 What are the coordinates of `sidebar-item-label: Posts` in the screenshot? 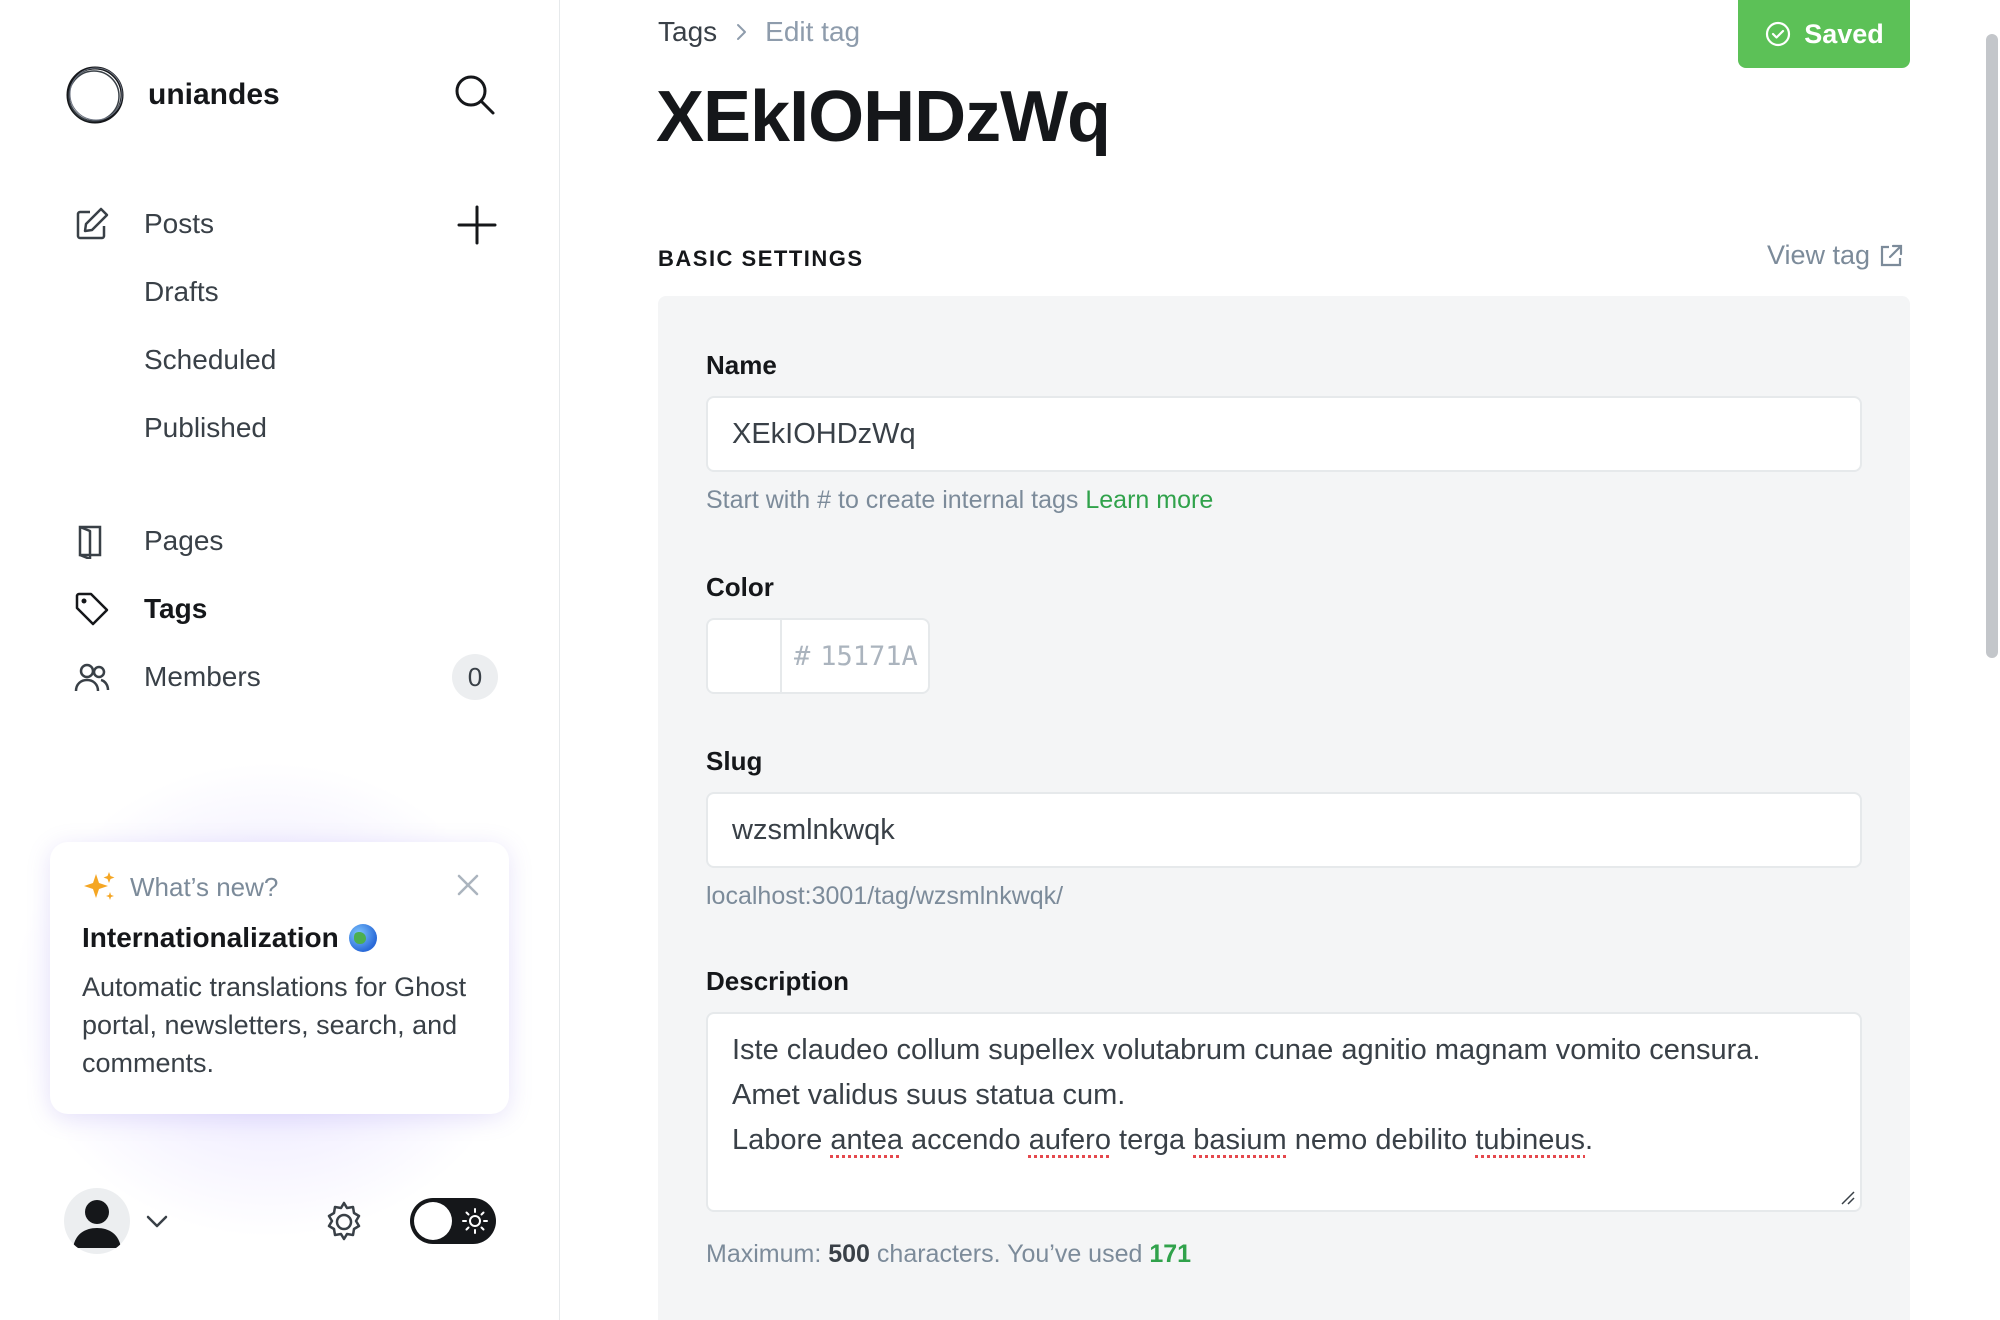 It's located at (179, 223).